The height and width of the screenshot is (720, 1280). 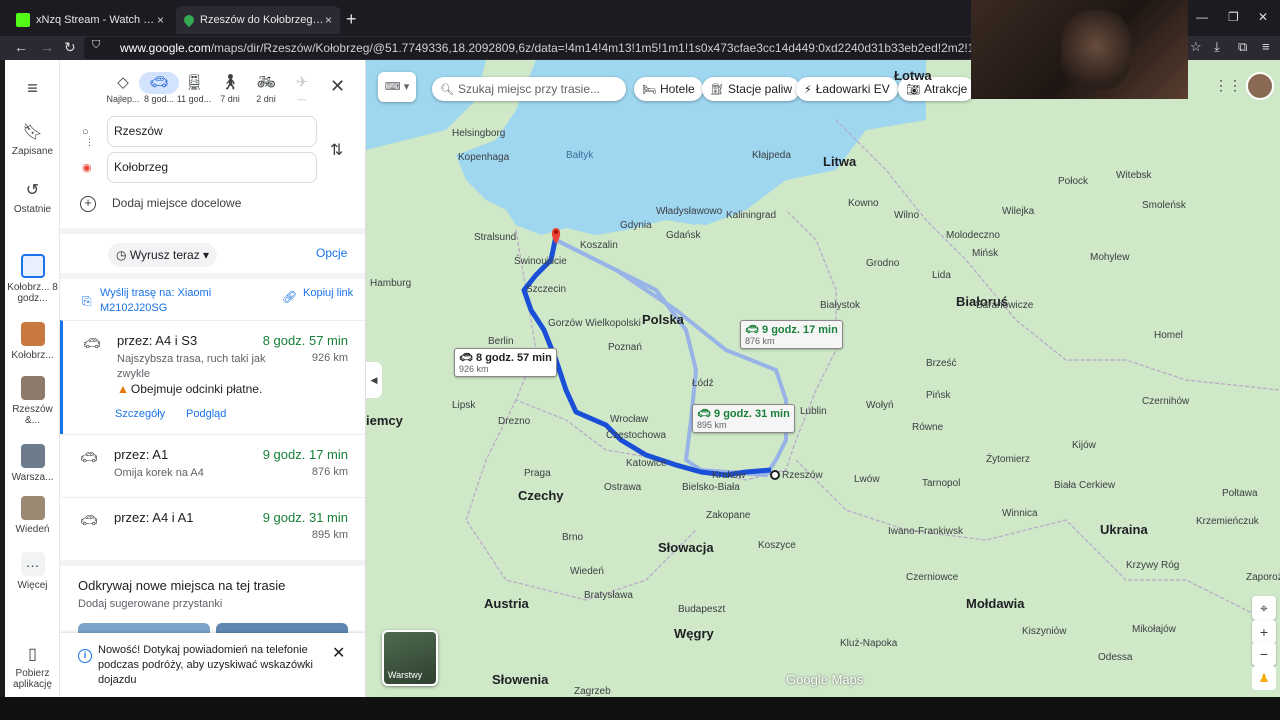 What do you see at coordinates (337, 86) in the screenshot?
I see `close-directions-icon: ✕` at bounding box center [337, 86].